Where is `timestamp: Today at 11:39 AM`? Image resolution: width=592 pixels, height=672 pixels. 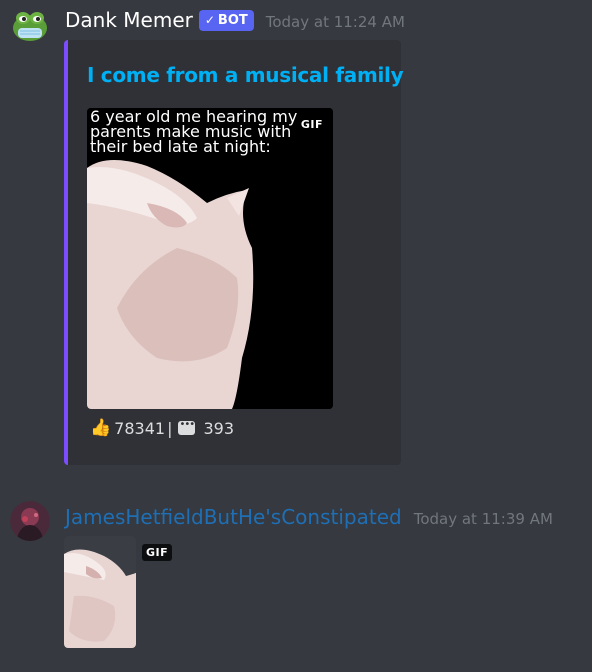 timestamp: Today at 11:39 AM is located at coordinates (483, 519).